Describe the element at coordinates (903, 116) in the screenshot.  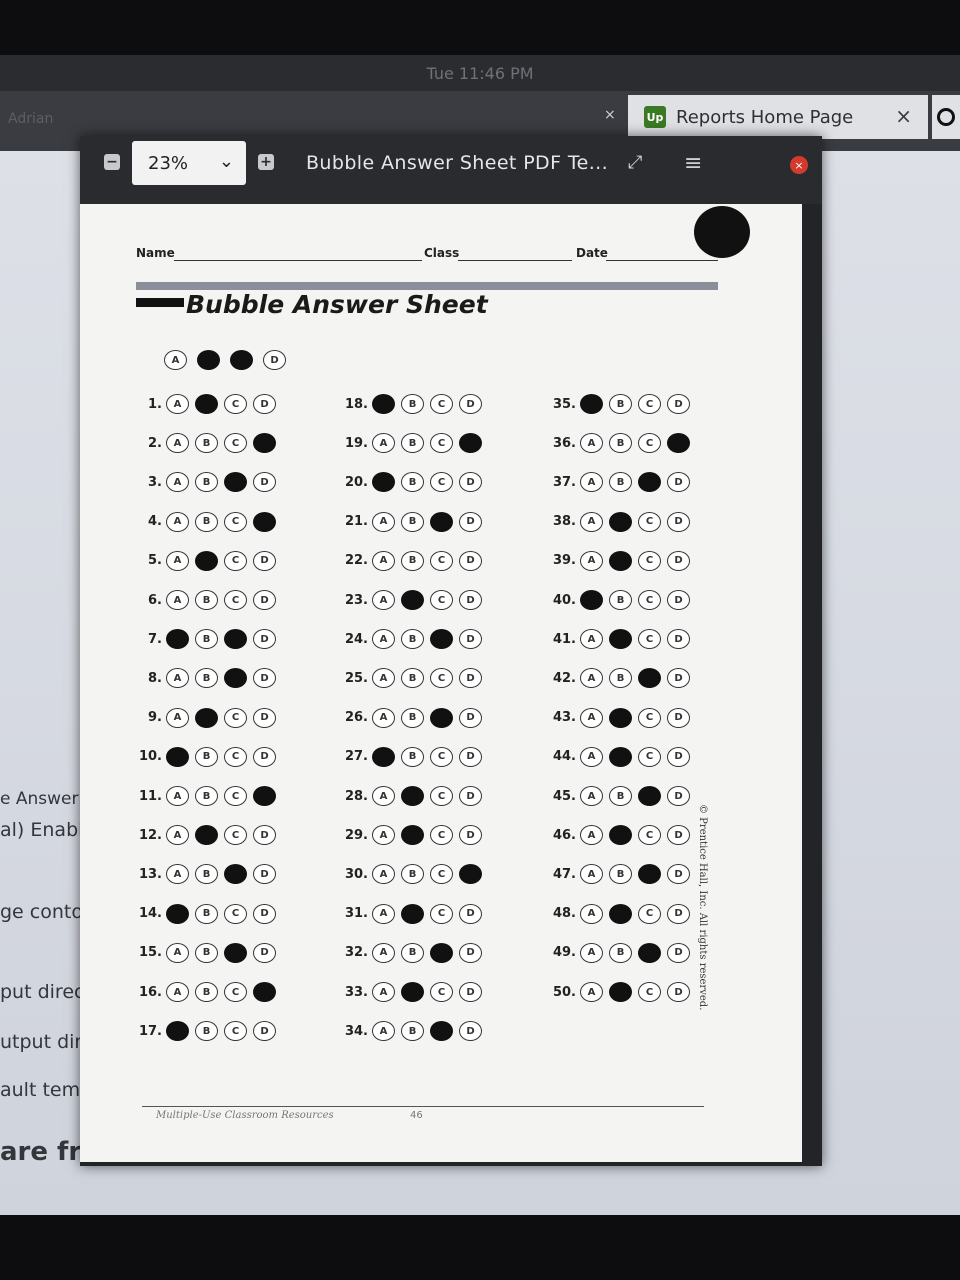
I see `tab-close-icon: ×` at that location.